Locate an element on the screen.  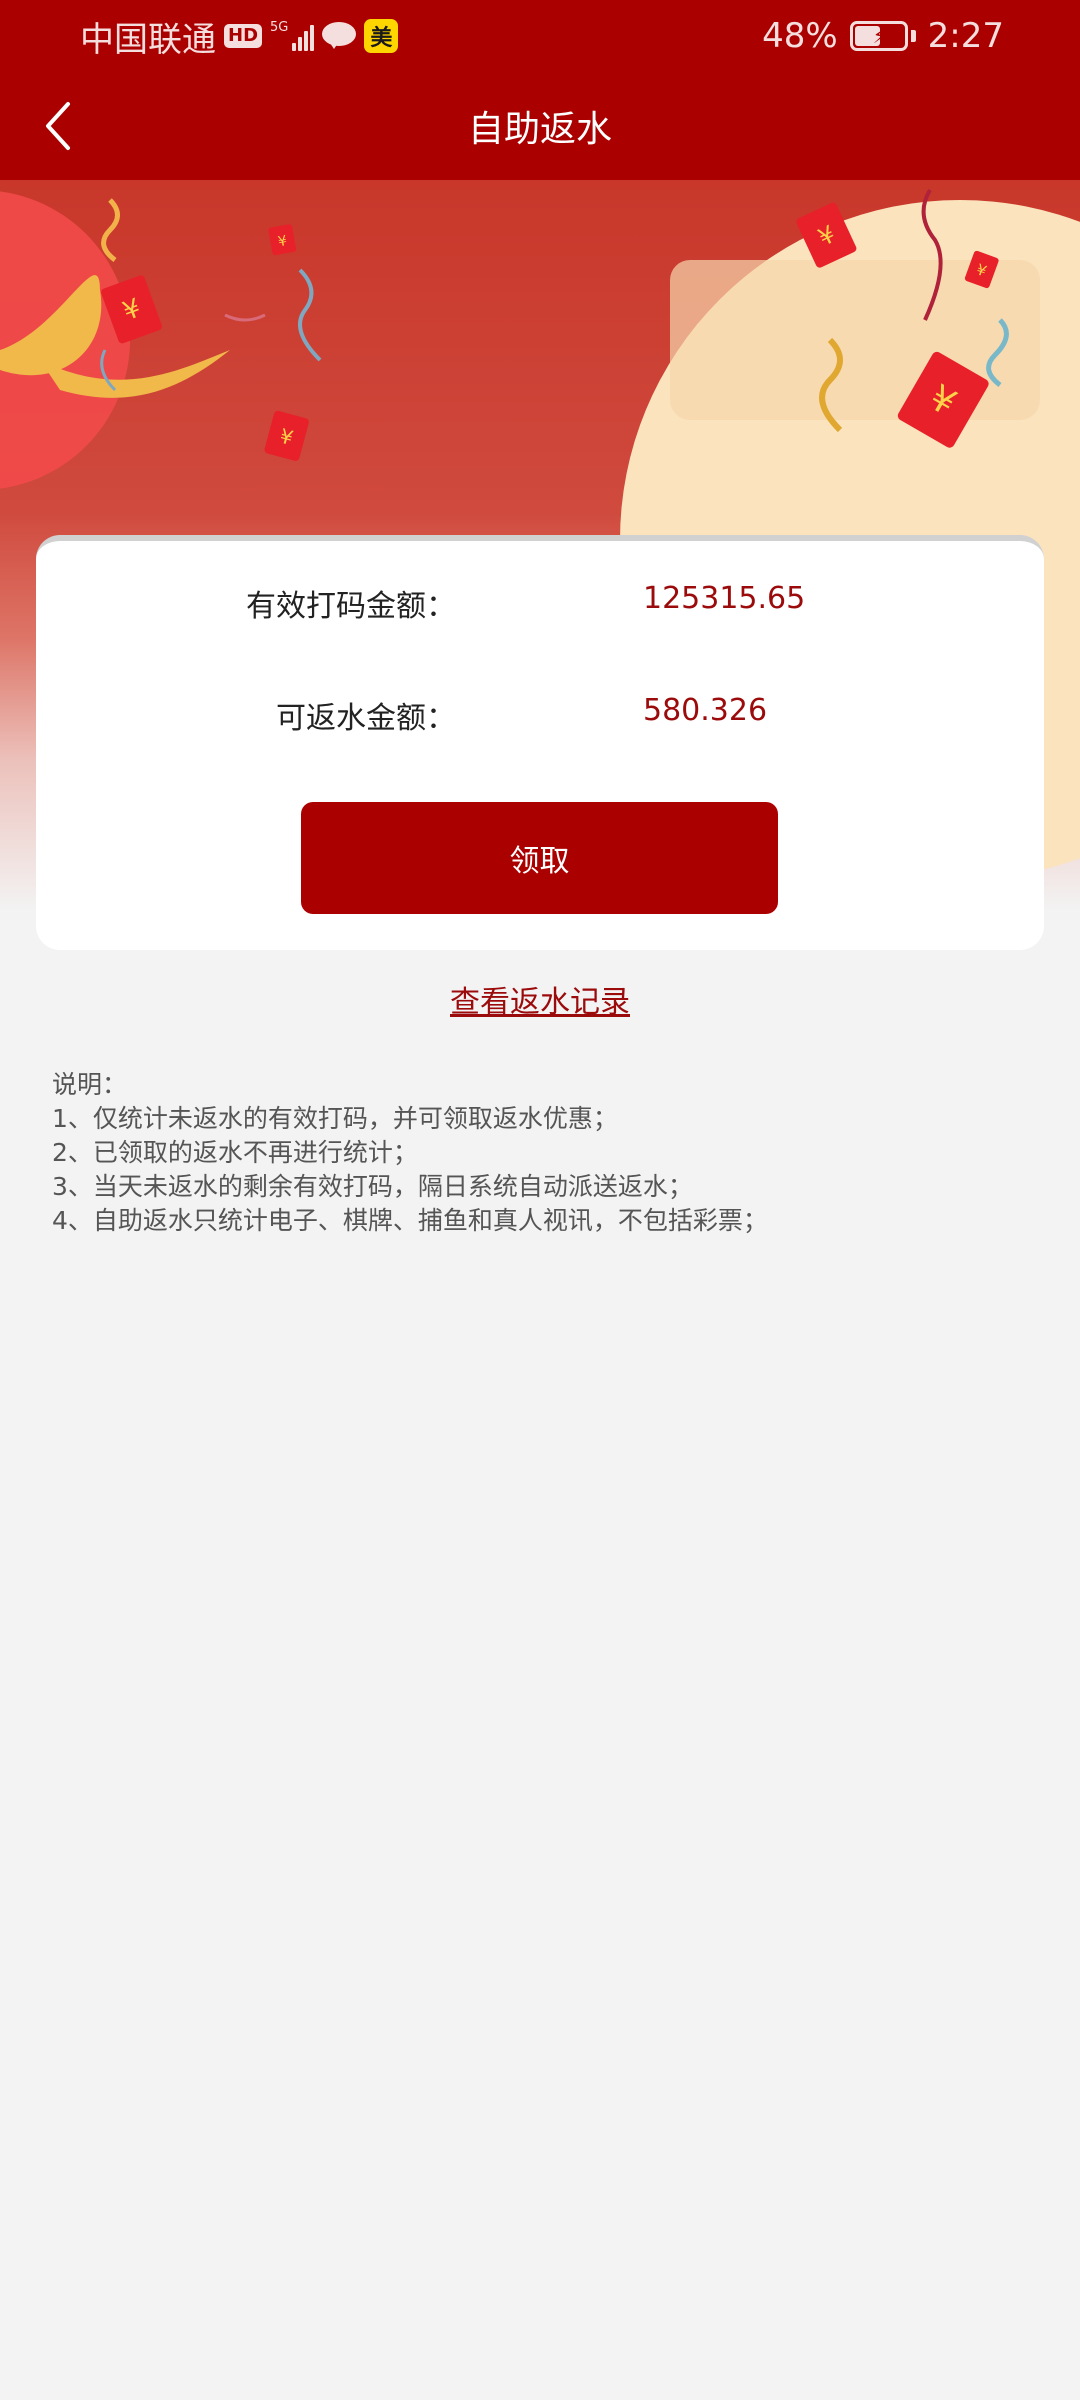
message-icon is located at coordinates (339, 36).